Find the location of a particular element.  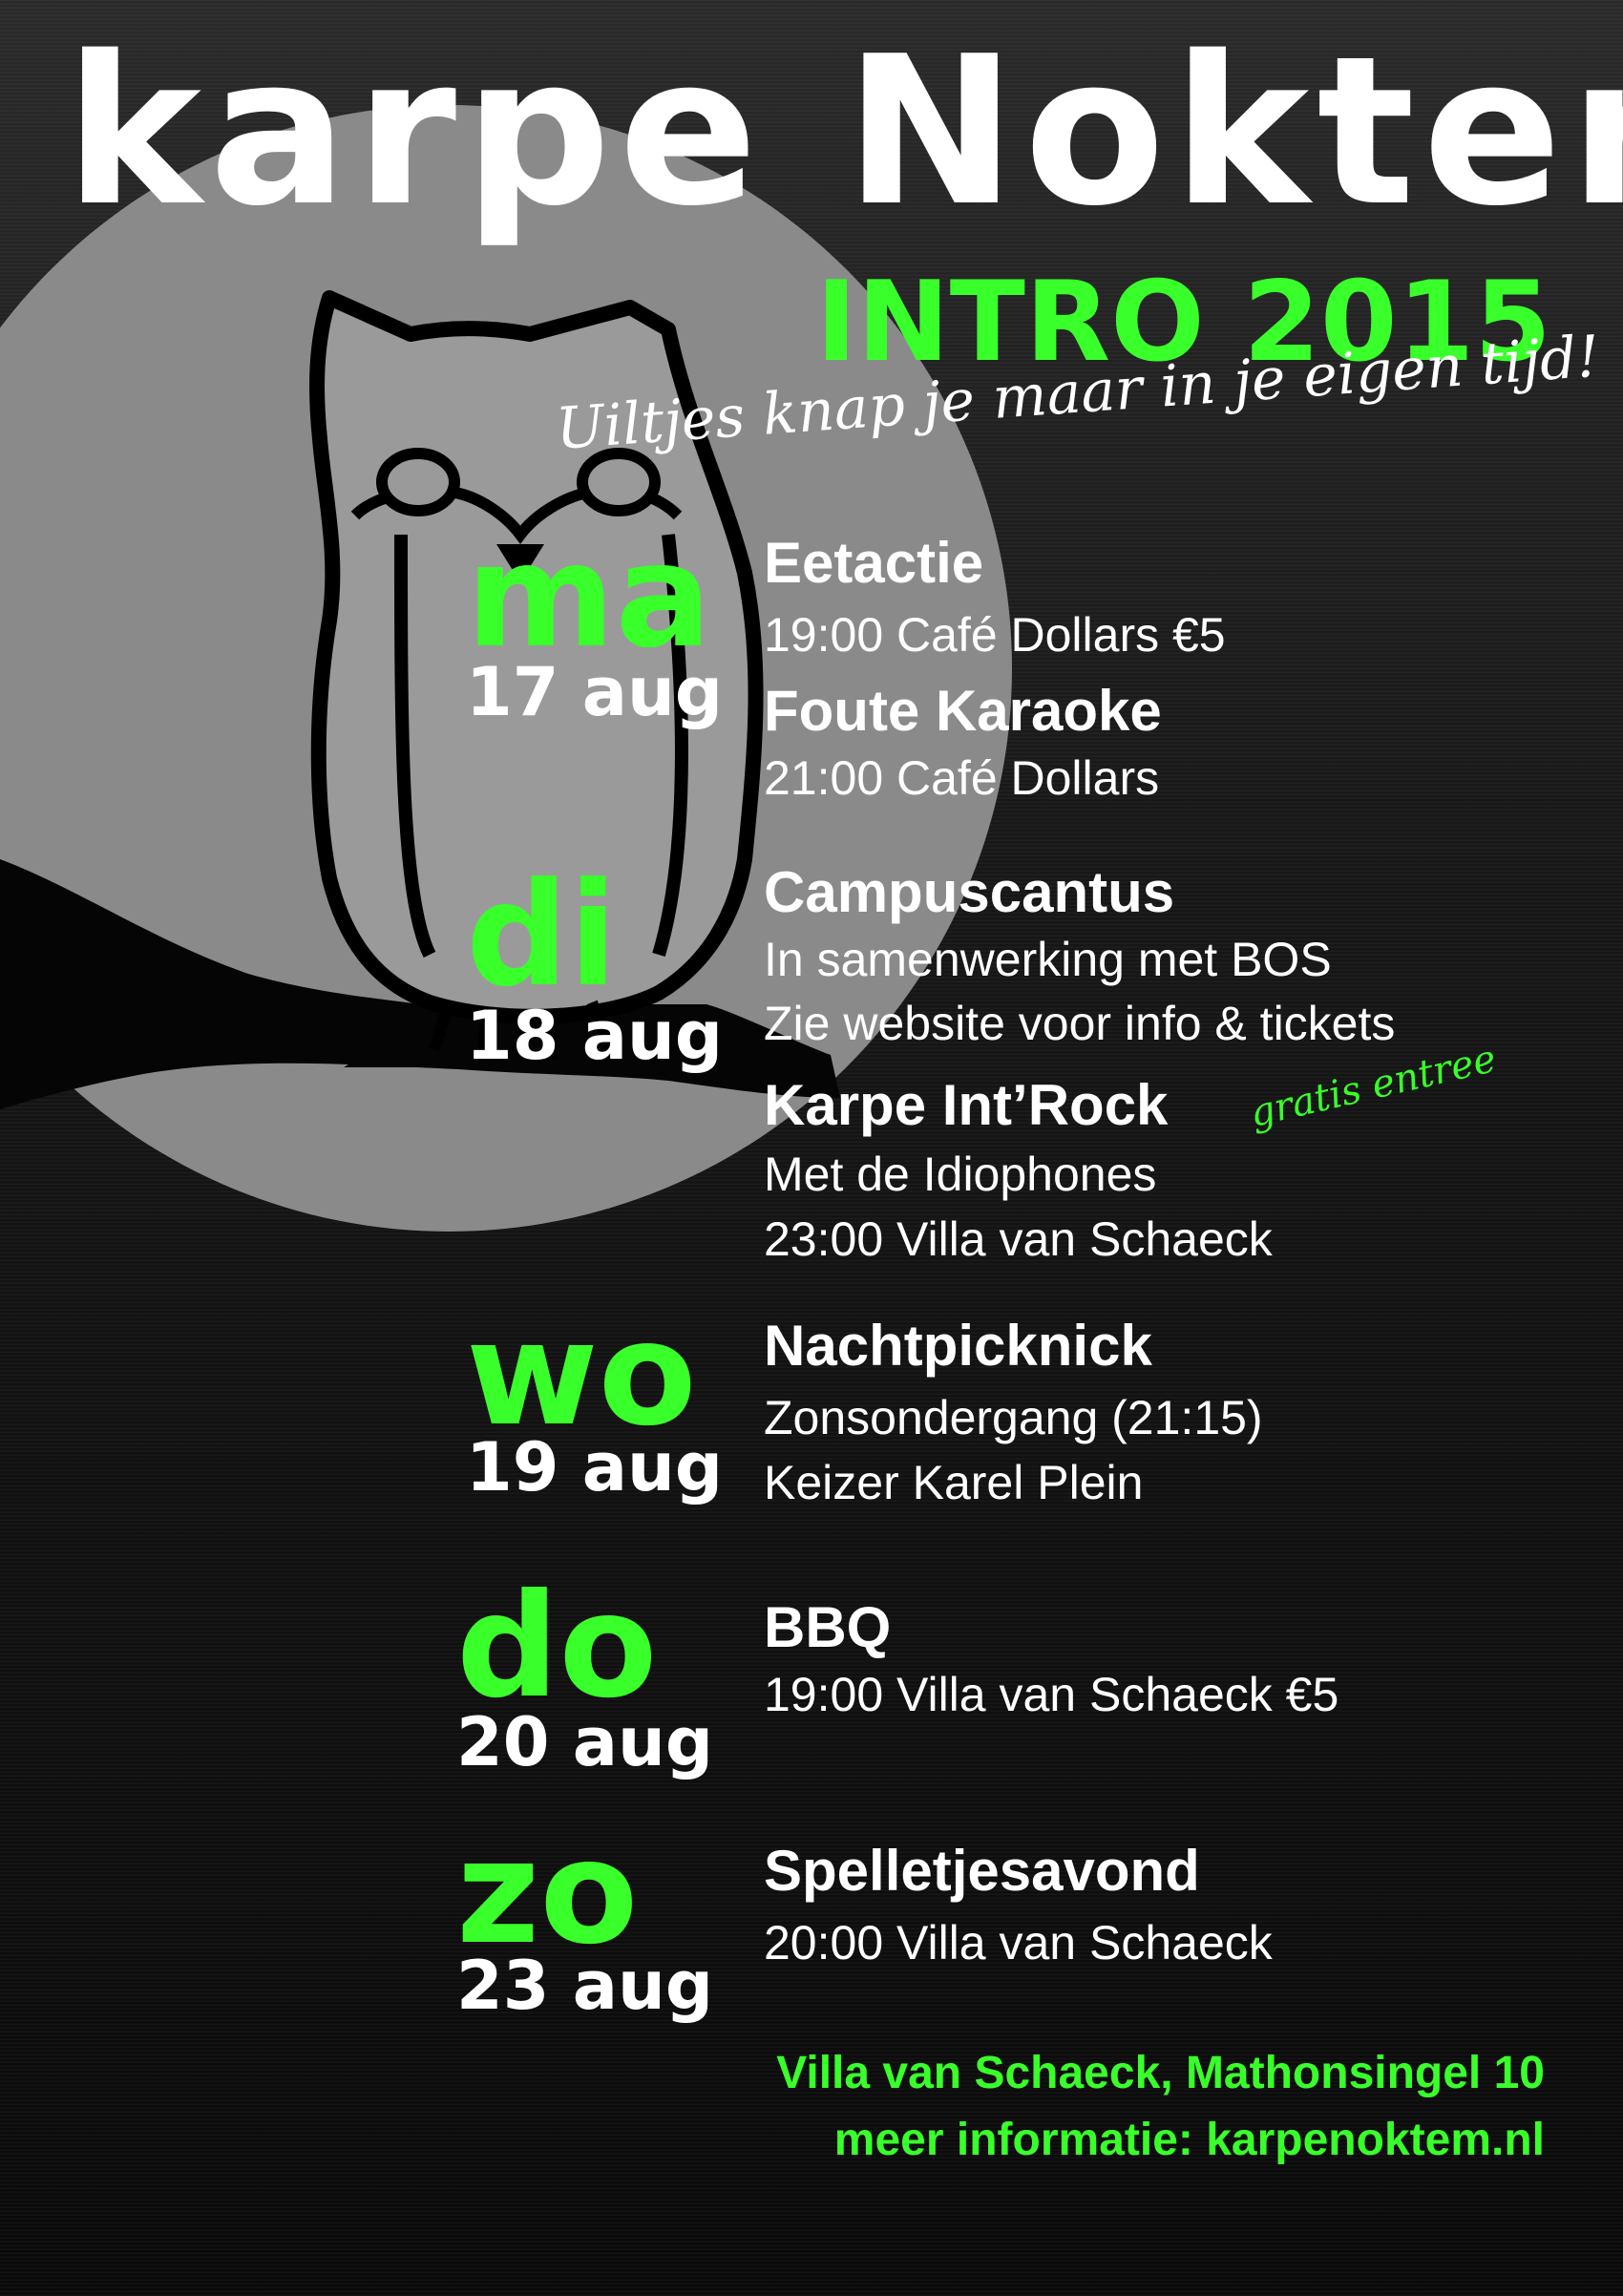

poster-title: karpe Noktem is located at coordinates (844, 131).